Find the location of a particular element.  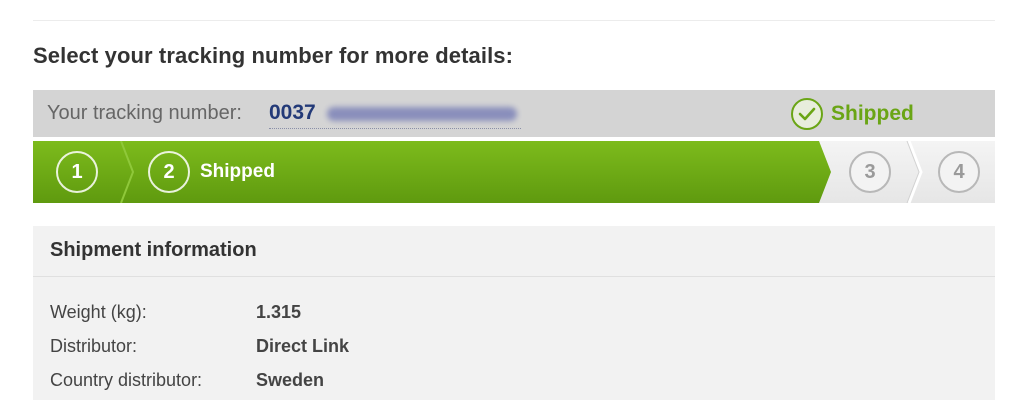

info-value: Direct Link is located at coordinates (303, 346).